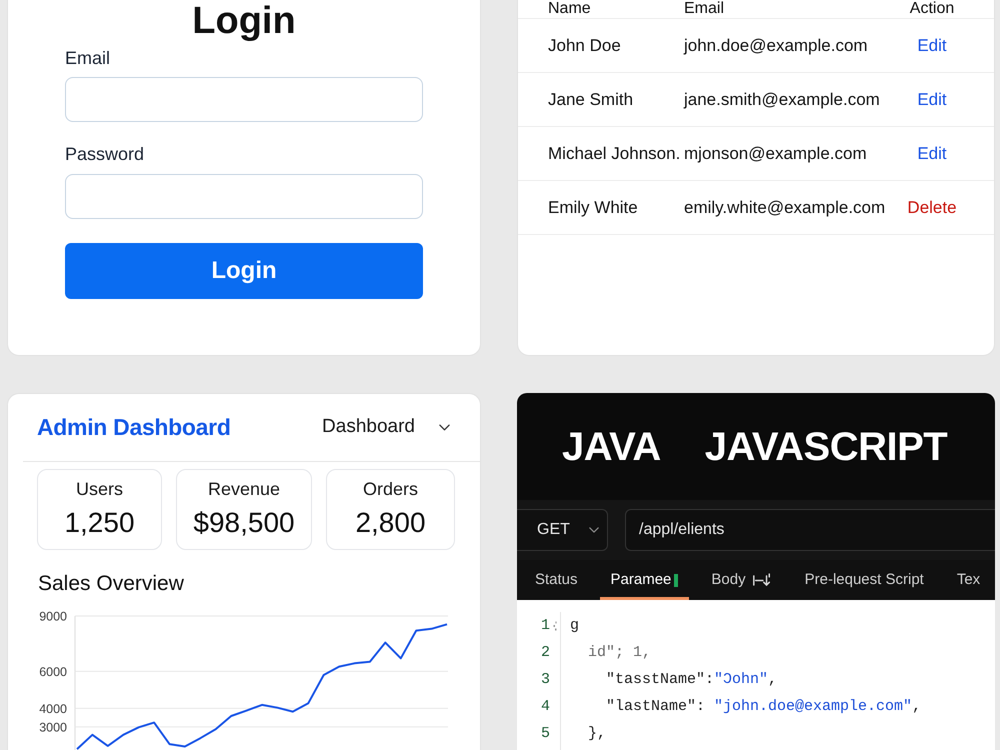 This screenshot has height=750, width=1000. I want to click on y-axis-label: 3000, so click(53, 727).